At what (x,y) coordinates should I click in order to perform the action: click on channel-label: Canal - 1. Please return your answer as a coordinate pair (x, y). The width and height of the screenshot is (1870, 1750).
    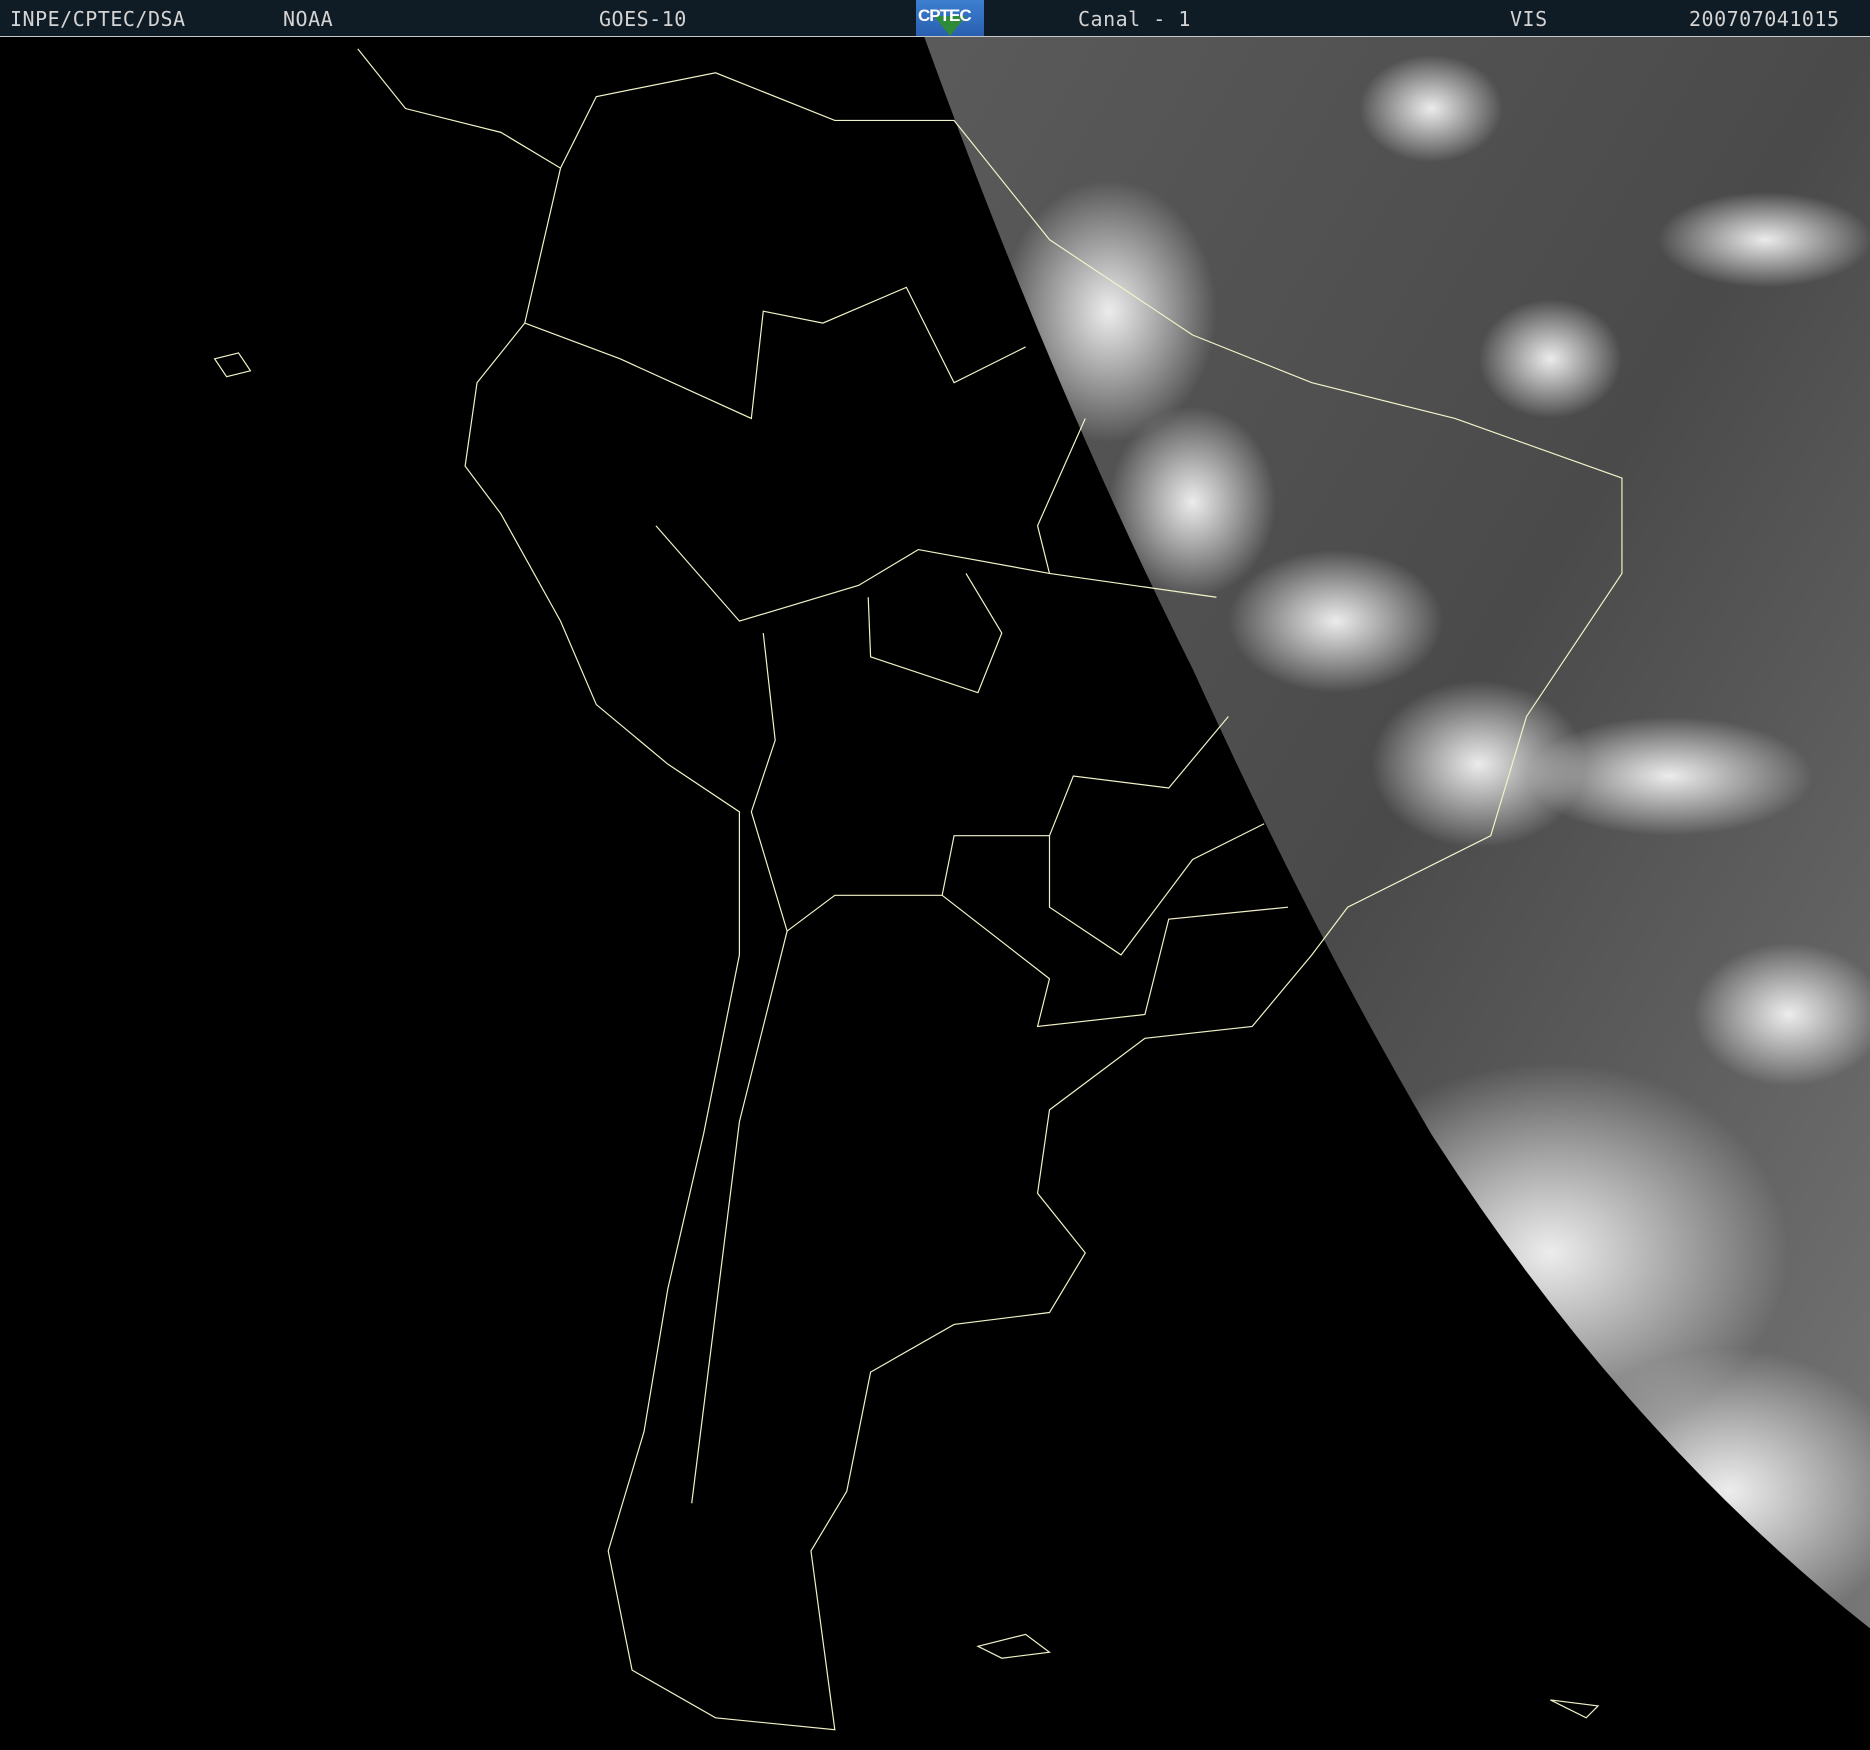
    Looking at the image, I should click on (1134, 19).